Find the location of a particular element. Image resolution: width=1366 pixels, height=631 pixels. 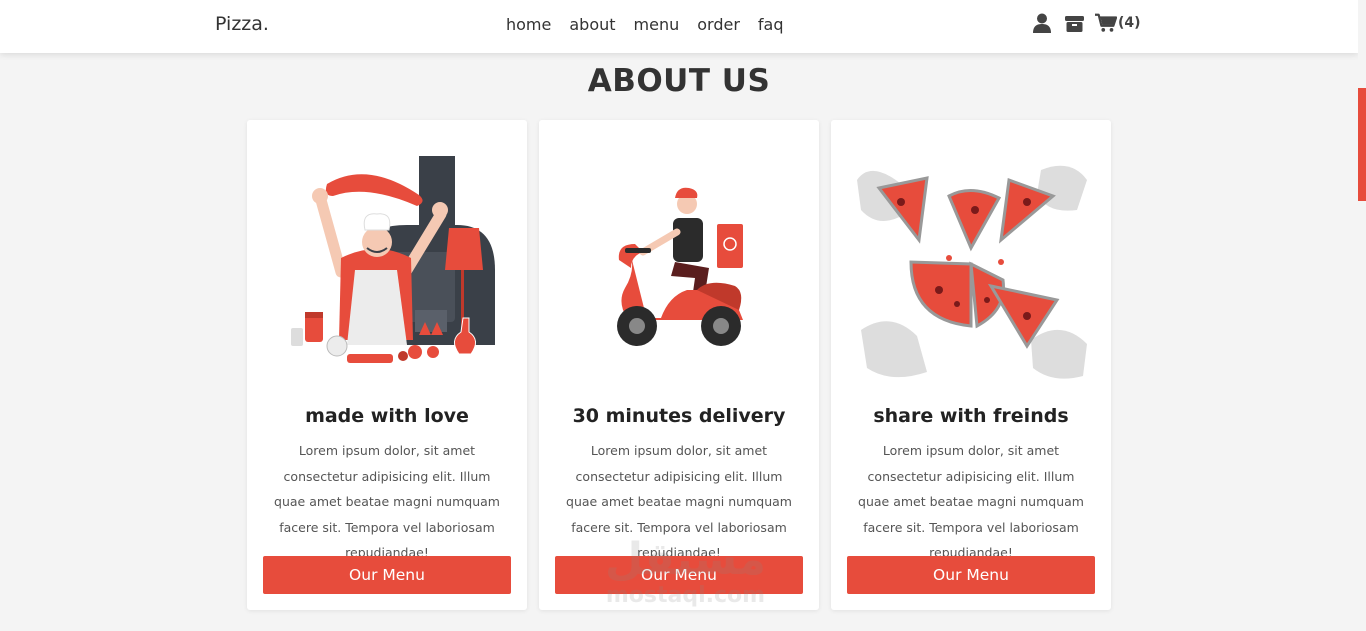

card-title: share with freinds is located at coordinates (971, 416).